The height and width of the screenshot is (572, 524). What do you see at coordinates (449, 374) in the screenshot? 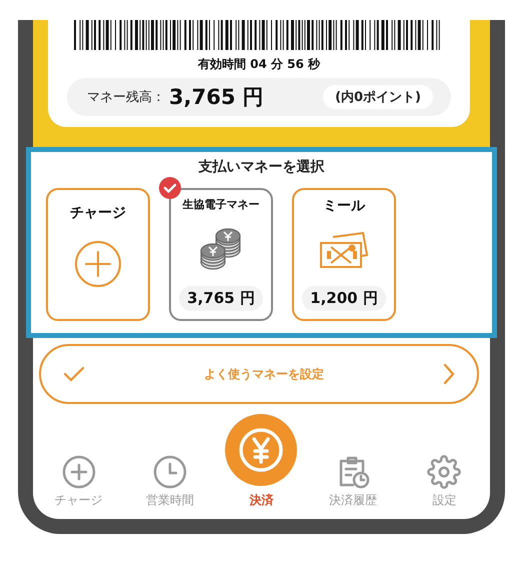
I see `chevron-right-icon` at bounding box center [449, 374].